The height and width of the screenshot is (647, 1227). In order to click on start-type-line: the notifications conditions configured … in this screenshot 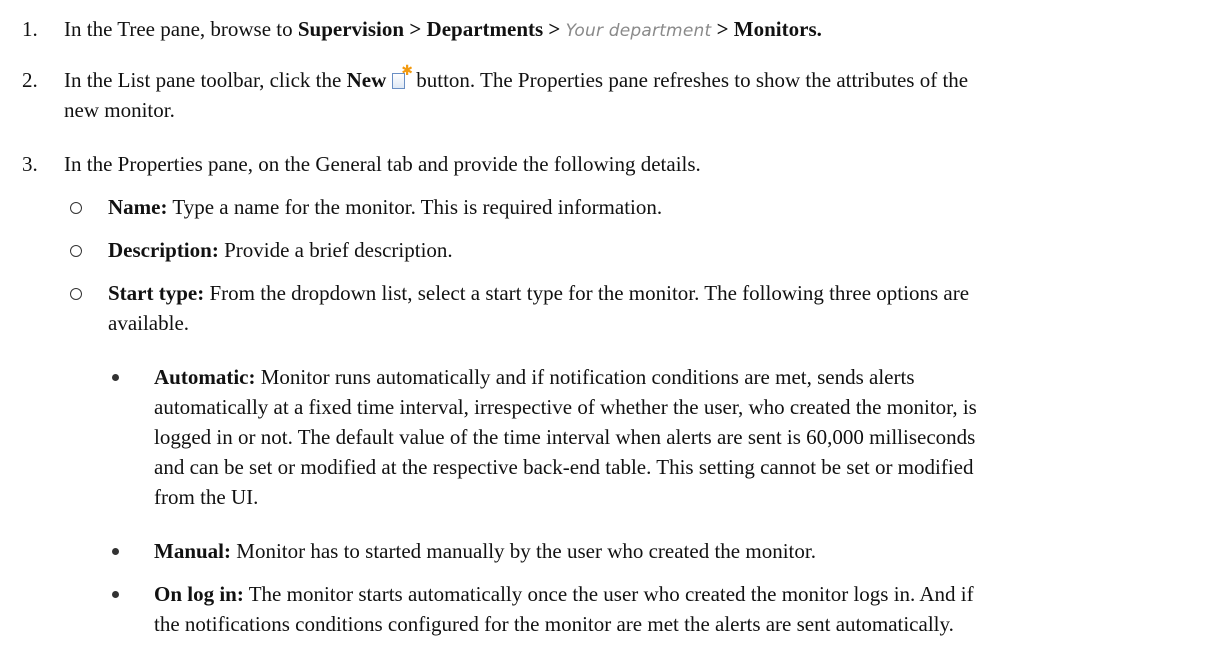, I will do `click(554, 624)`.